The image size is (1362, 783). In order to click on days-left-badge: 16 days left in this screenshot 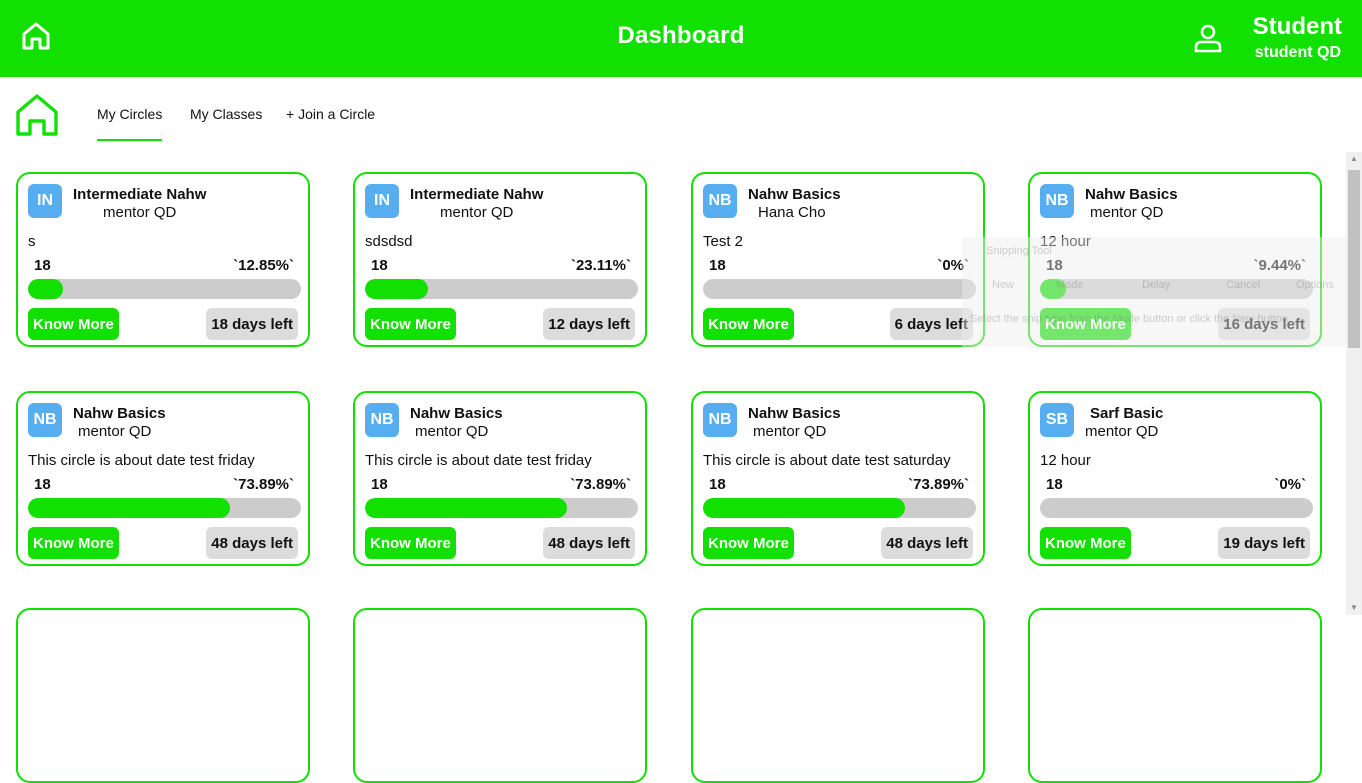, I will do `click(1264, 324)`.